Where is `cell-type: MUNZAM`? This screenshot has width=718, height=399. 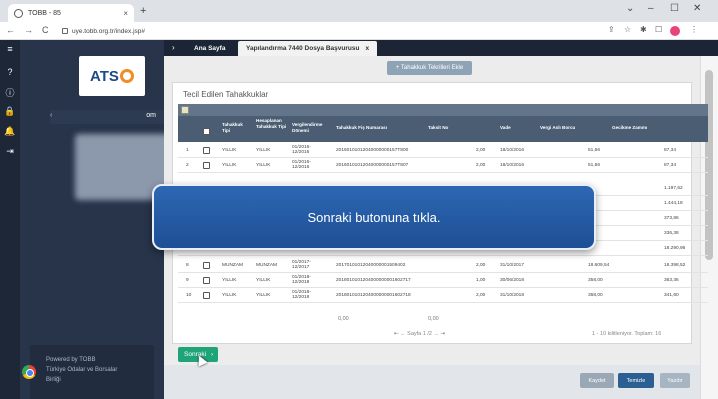
cell-type: MUNZAM is located at coordinates (233, 265).